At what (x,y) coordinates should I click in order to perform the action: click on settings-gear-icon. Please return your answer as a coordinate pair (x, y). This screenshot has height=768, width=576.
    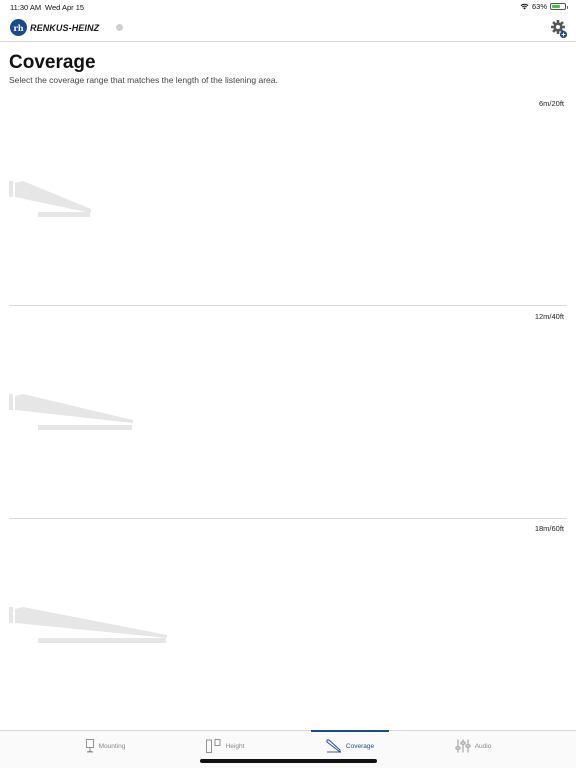
    Looking at the image, I should click on (559, 29).